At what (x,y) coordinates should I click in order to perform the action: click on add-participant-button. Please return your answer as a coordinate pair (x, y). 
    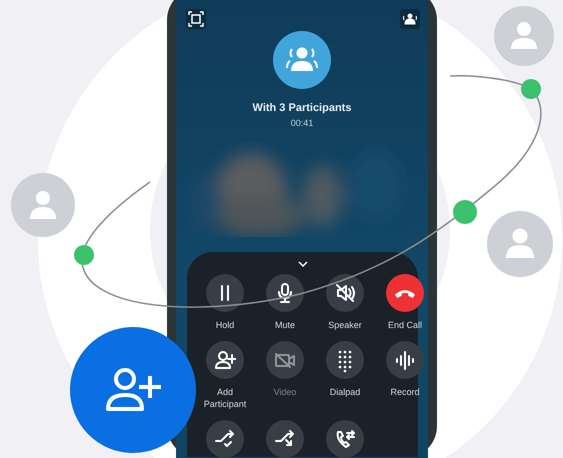
    Looking at the image, I should click on (225, 360).